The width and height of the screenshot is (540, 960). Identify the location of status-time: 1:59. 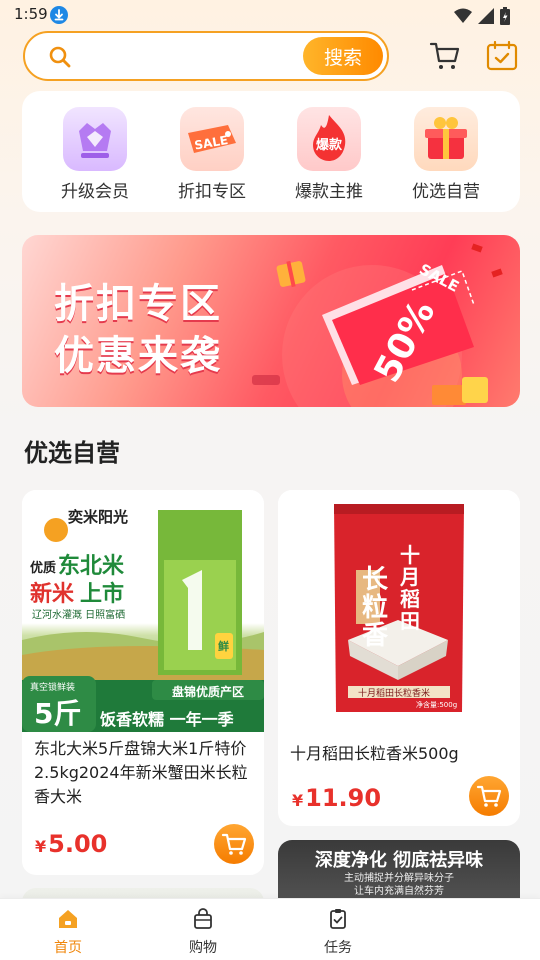
(31, 14).